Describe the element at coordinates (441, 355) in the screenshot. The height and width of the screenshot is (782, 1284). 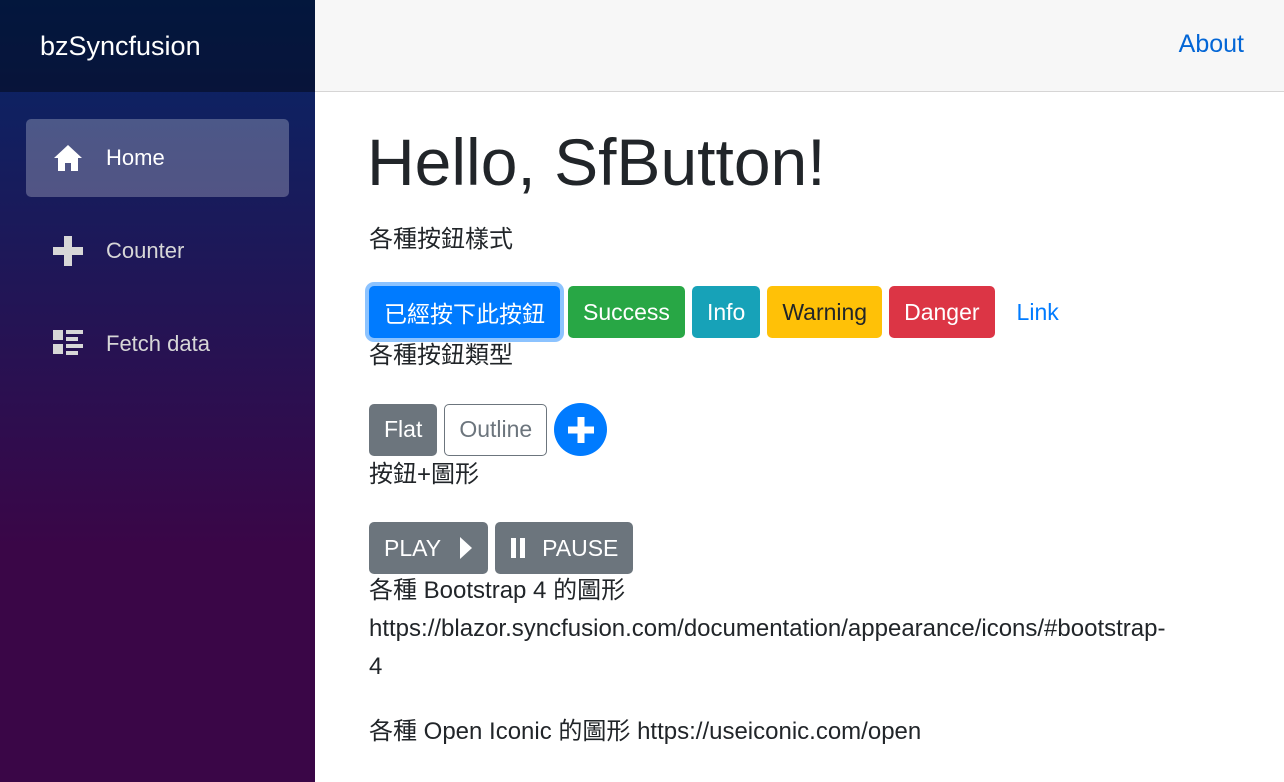
I see `section-types-label: 各種按鈕類型` at that location.